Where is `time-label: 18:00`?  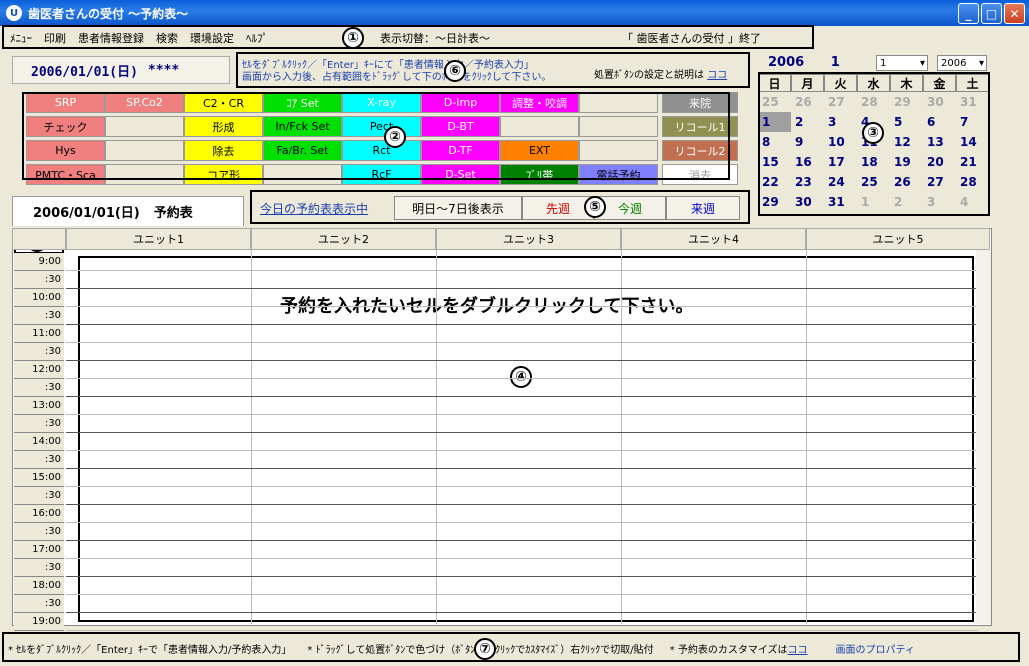 time-label: 18:00 is located at coordinates (39, 586).